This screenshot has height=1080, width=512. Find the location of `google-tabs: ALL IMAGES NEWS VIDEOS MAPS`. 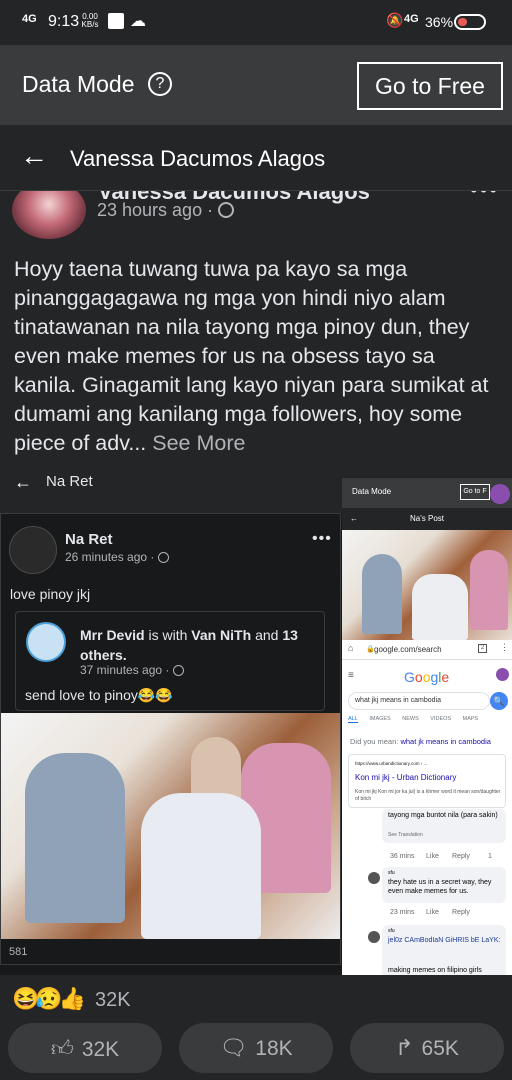

google-tabs: ALL IMAGES NEWS VIDEOS MAPS is located at coordinates (428, 719).